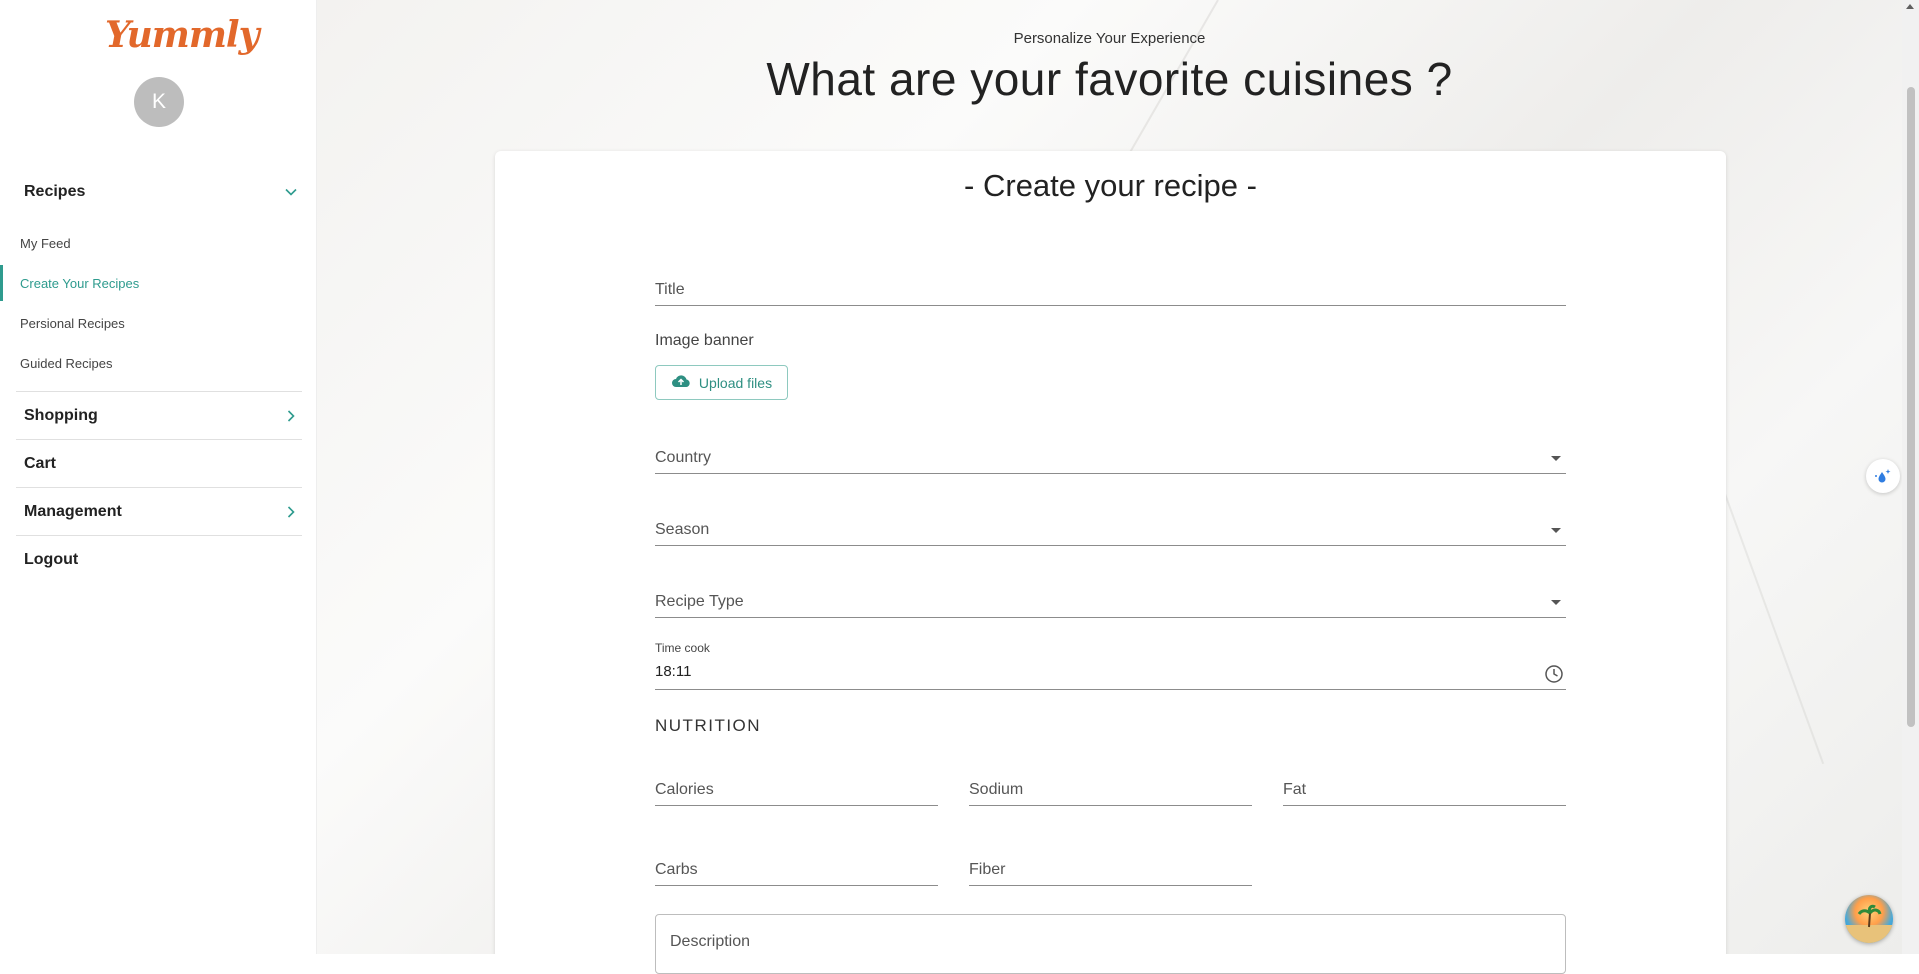  Describe the element at coordinates (159, 102) in the screenshot. I see `avatar: K` at that location.